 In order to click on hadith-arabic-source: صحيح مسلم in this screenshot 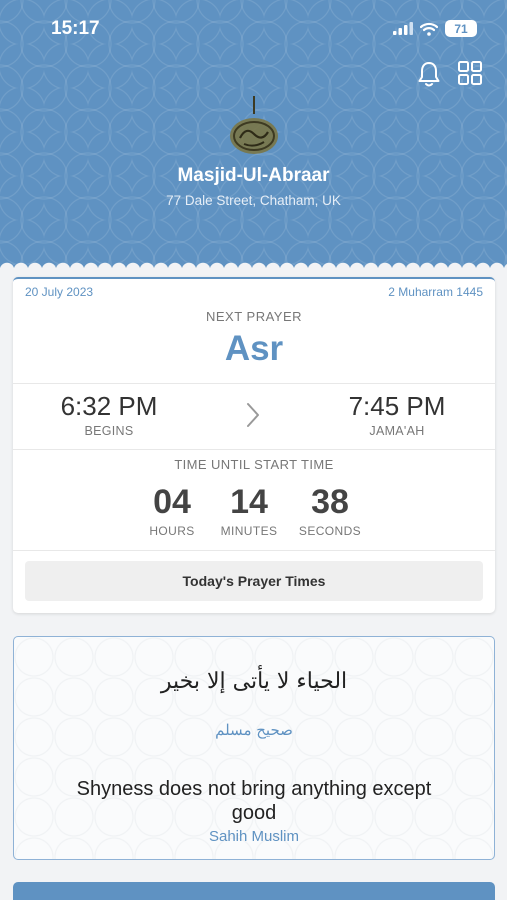, I will do `click(254, 730)`.